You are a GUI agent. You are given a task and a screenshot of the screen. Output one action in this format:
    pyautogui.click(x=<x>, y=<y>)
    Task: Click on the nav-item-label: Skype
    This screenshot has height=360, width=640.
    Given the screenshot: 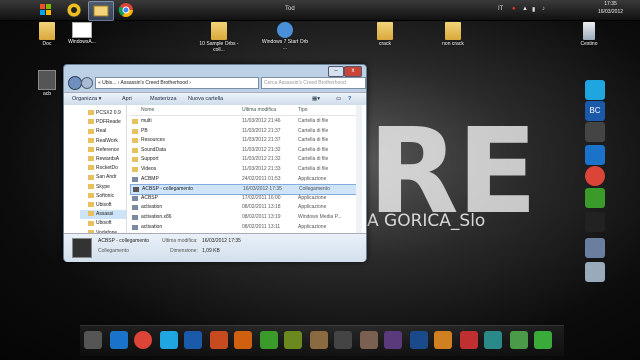 What is the action you would take?
    pyautogui.click(x=103, y=186)
    